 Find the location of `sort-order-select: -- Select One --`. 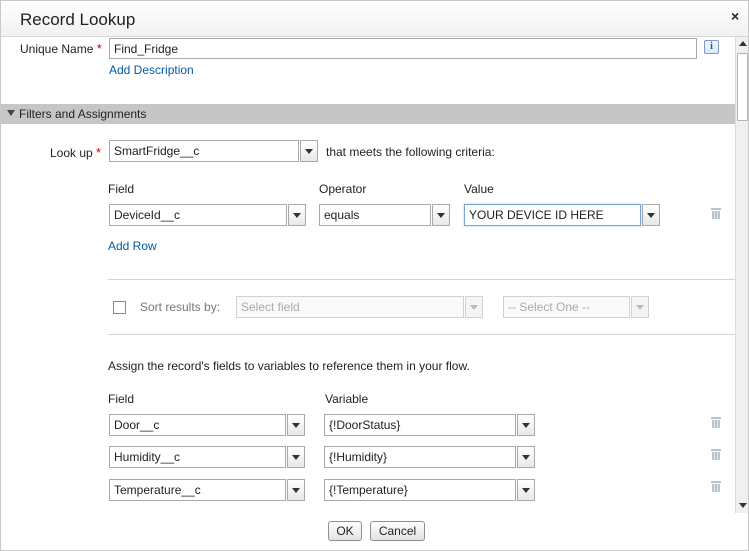

sort-order-select: -- Select One -- is located at coordinates (576, 307).